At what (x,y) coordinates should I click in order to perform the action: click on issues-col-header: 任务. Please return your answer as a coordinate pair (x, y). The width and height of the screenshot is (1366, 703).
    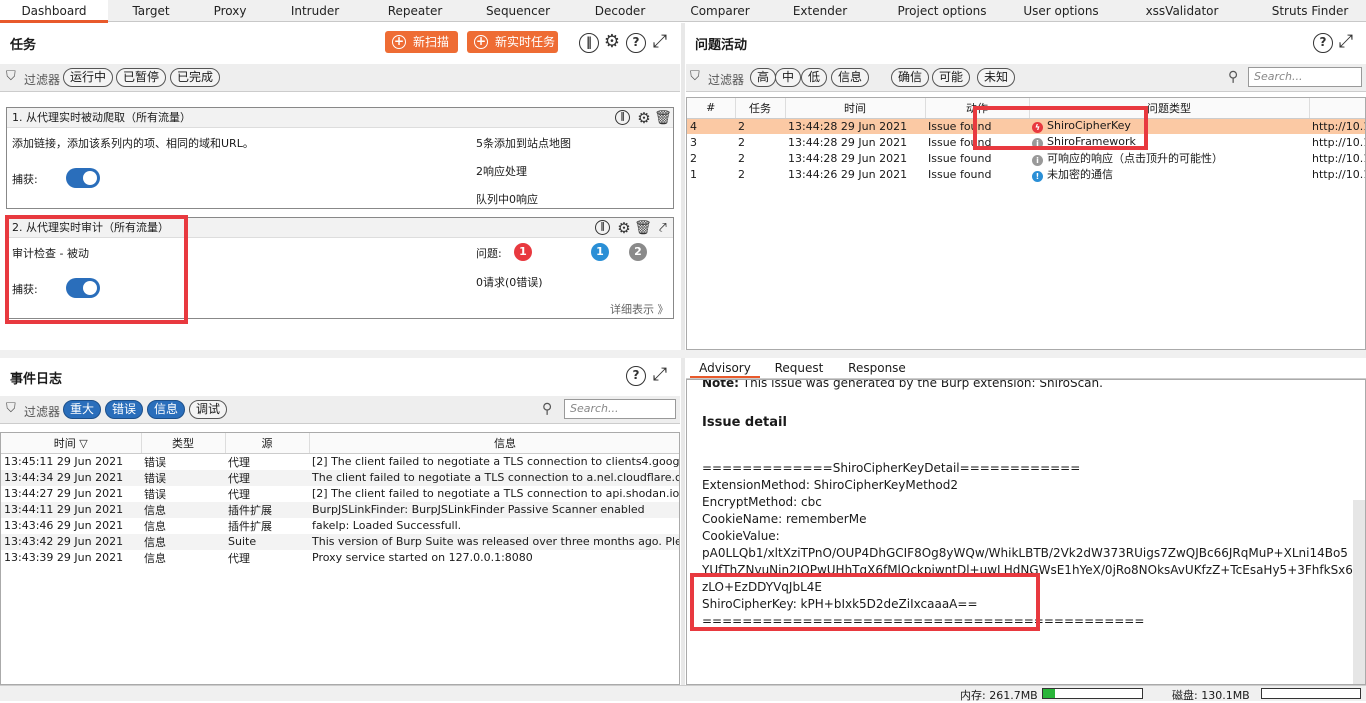
    Looking at the image, I should click on (760, 108).